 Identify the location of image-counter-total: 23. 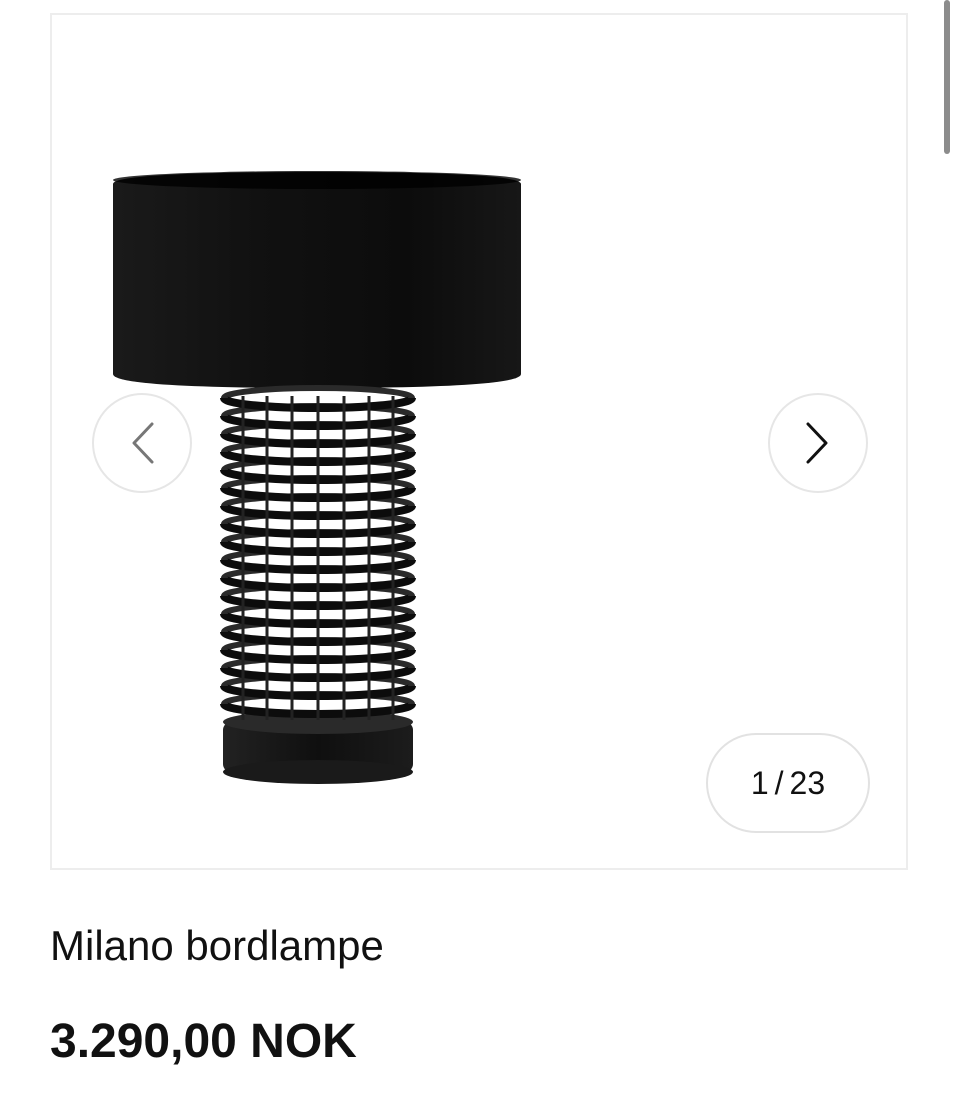
(807, 782).